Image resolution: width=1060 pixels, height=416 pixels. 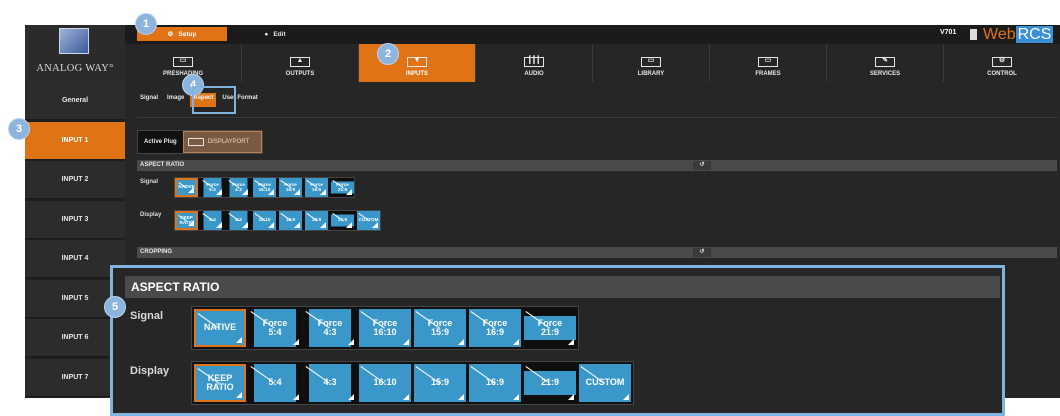 I want to click on menu-preshading: ▭ PRESHADING, so click(x=183, y=63).